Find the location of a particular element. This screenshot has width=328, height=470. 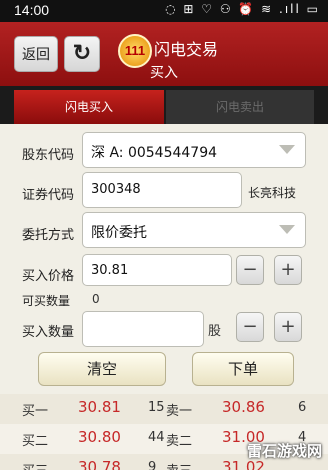

bid-volume: 44 is located at coordinates (156, 437).